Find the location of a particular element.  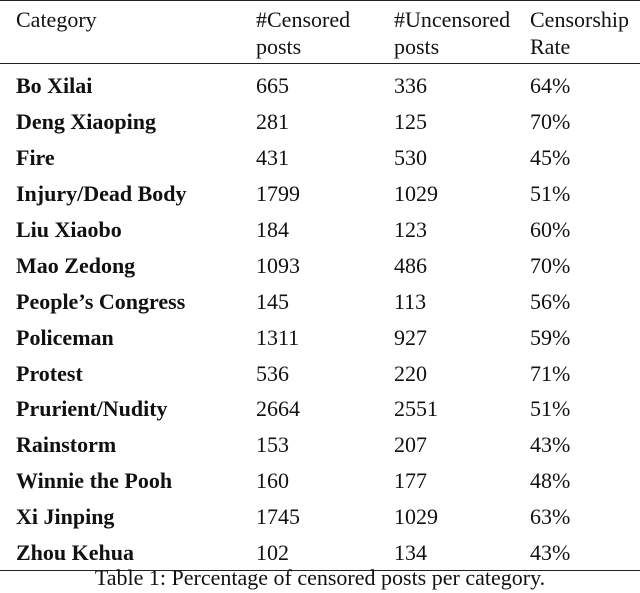

header-rate-line2: Rate is located at coordinates (550, 46).